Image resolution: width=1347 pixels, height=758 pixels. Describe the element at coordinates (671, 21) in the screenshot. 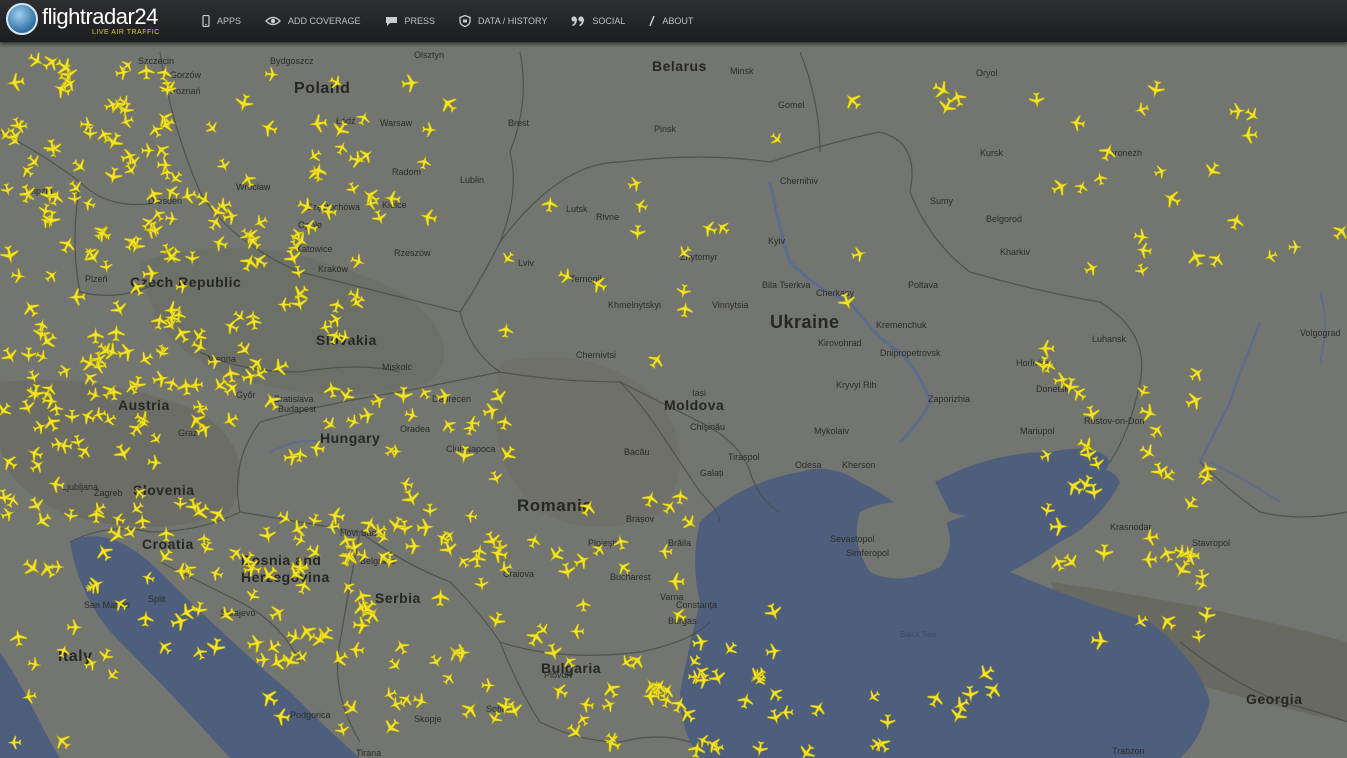

I see `nav-about: ABOUT` at that location.